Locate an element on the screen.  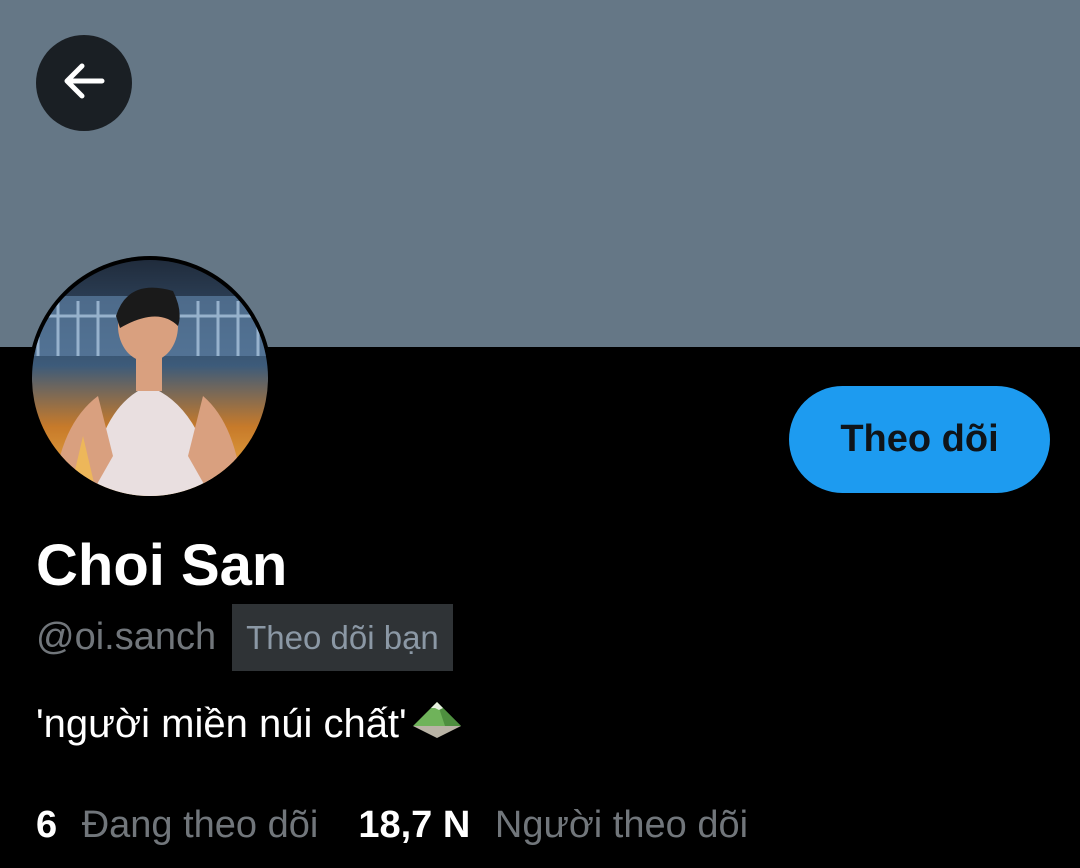
handle-row: @oi.sanch Theo dõi bạn is located at coordinates (244, 637).